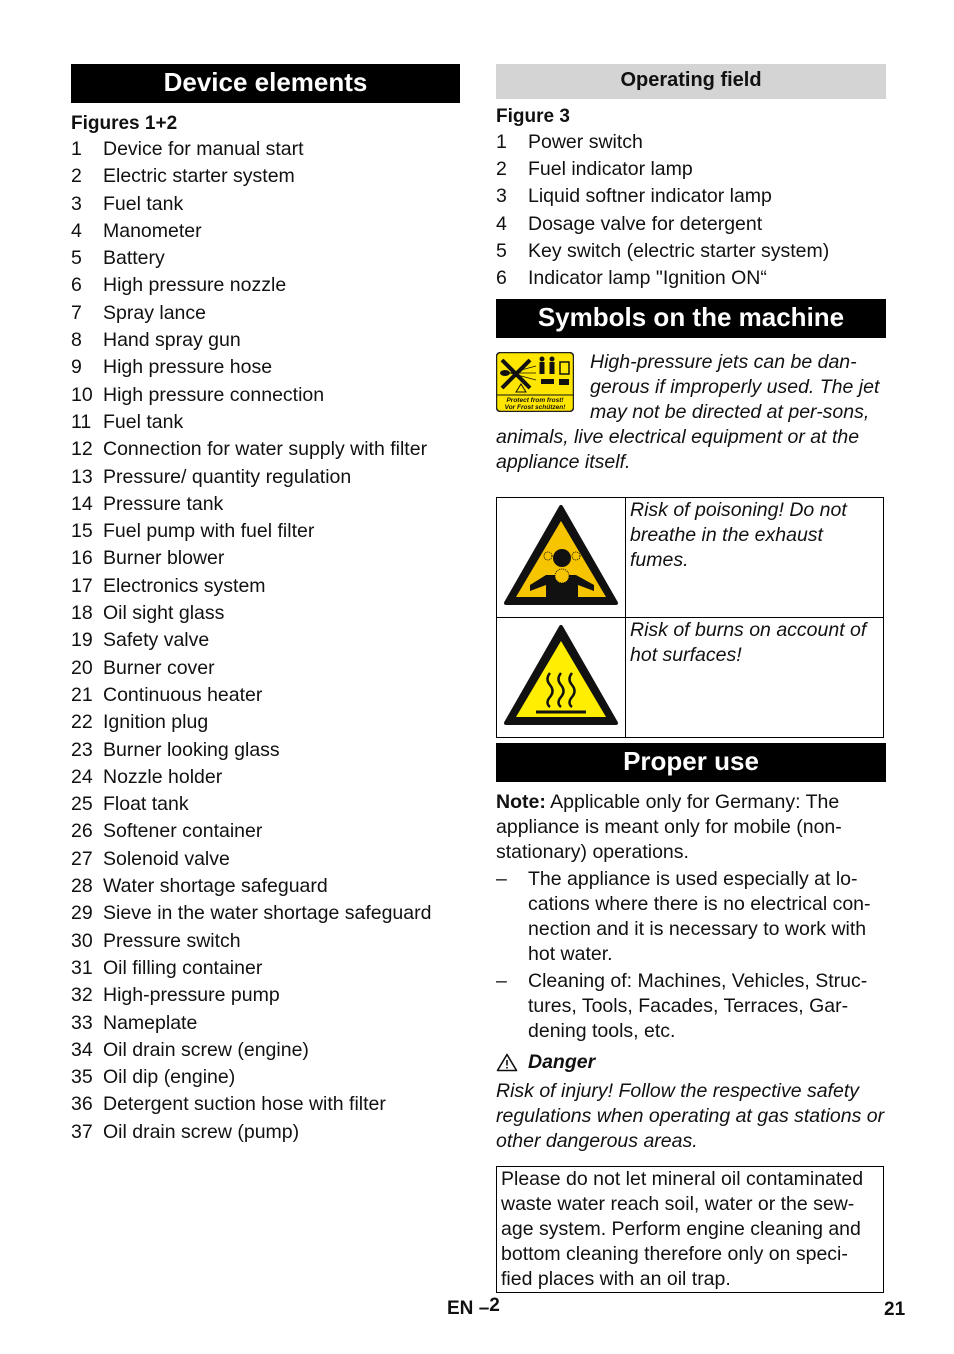 Image resolution: width=954 pixels, height=1354 pixels. Describe the element at coordinates (172, 940) in the screenshot. I see `item-text: Pressure switch` at that location.